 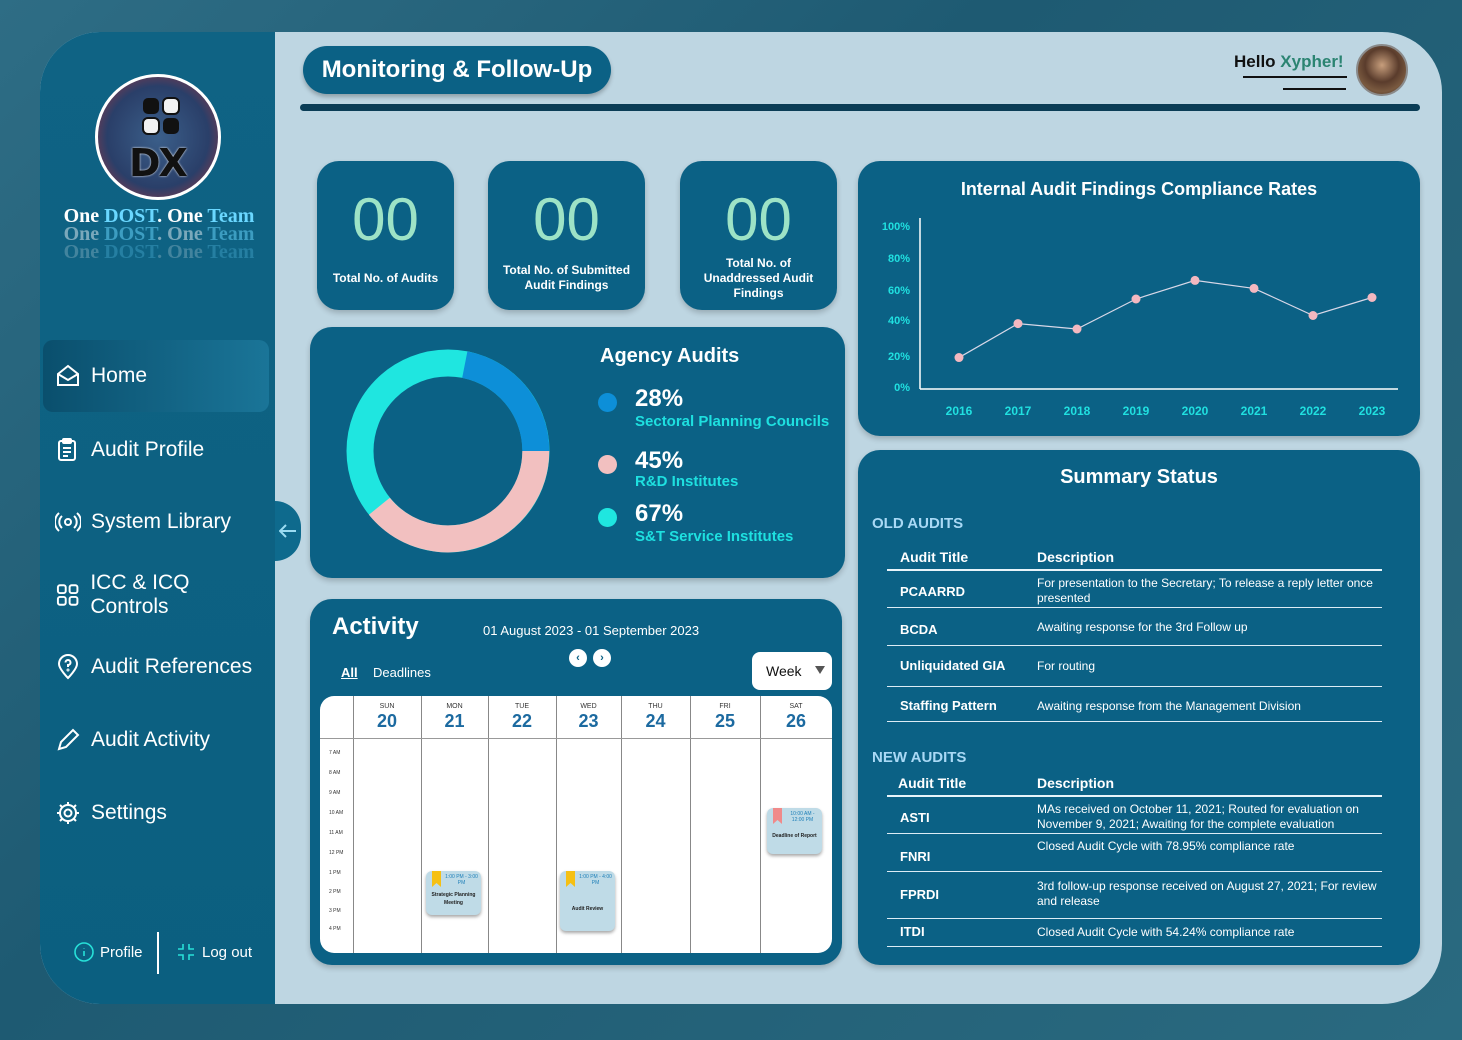 I want to click on logout-link: Log out, so click(x=214, y=952).